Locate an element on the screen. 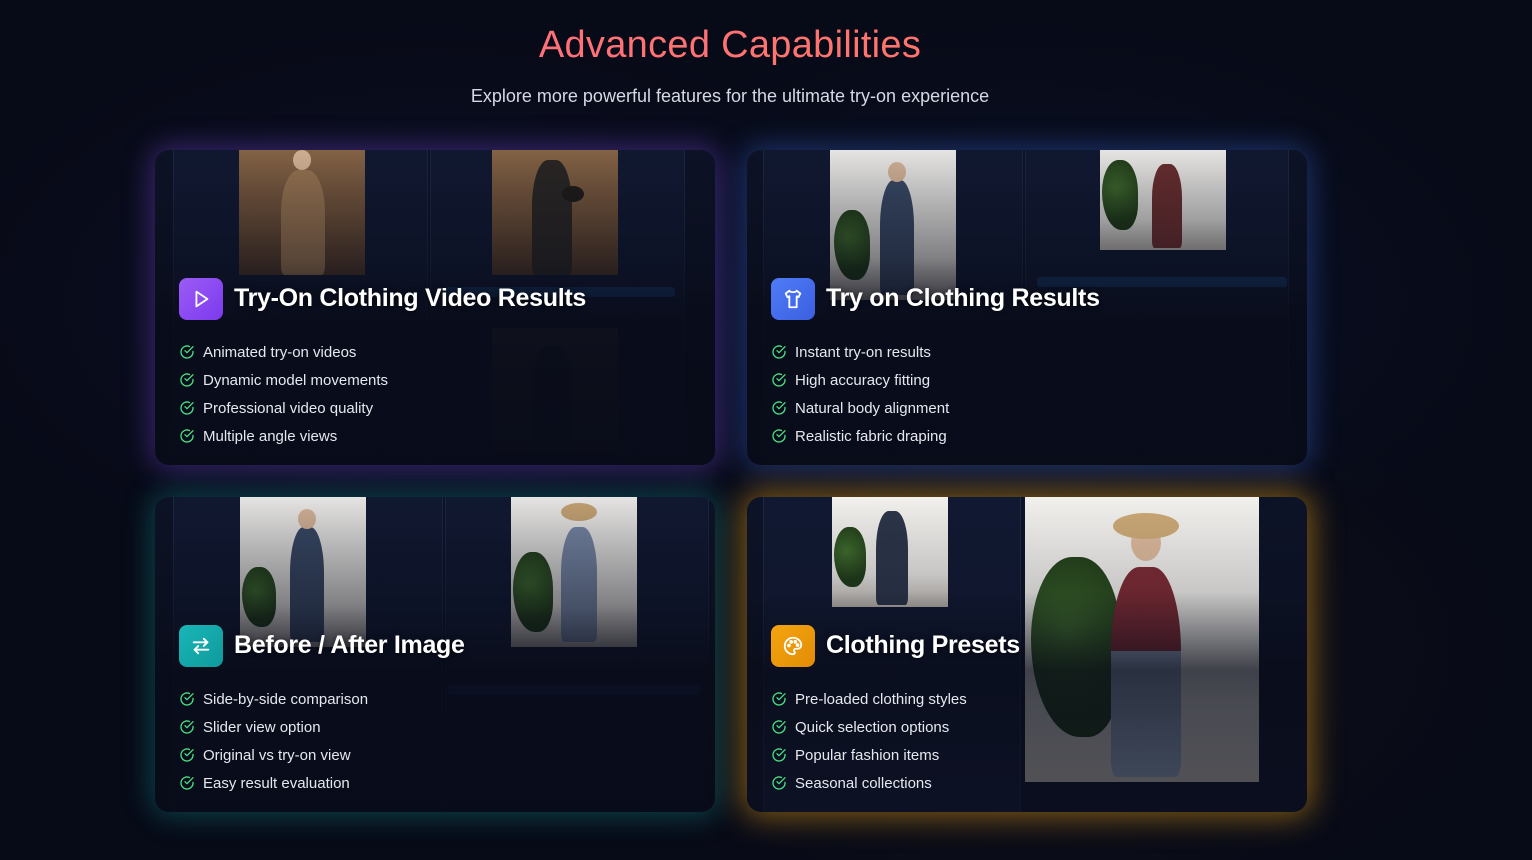  palette-icon is located at coordinates (793, 646).